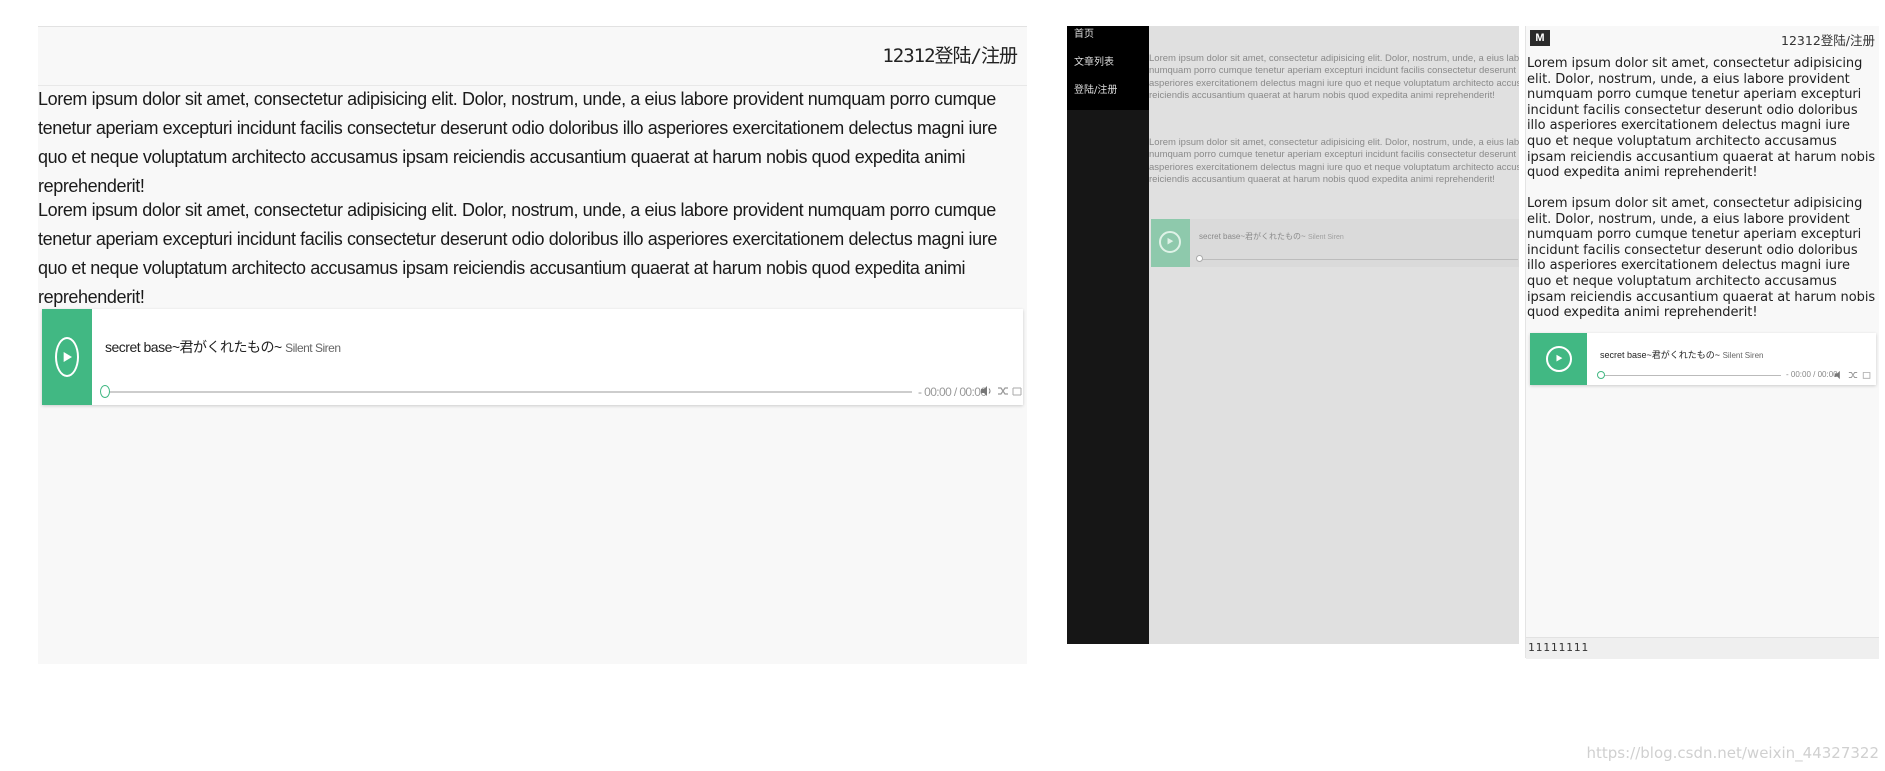  What do you see at coordinates (1084, 32) in the screenshot?
I see `sidebar-item-home: 首页` at bounding box center [1084, 32].